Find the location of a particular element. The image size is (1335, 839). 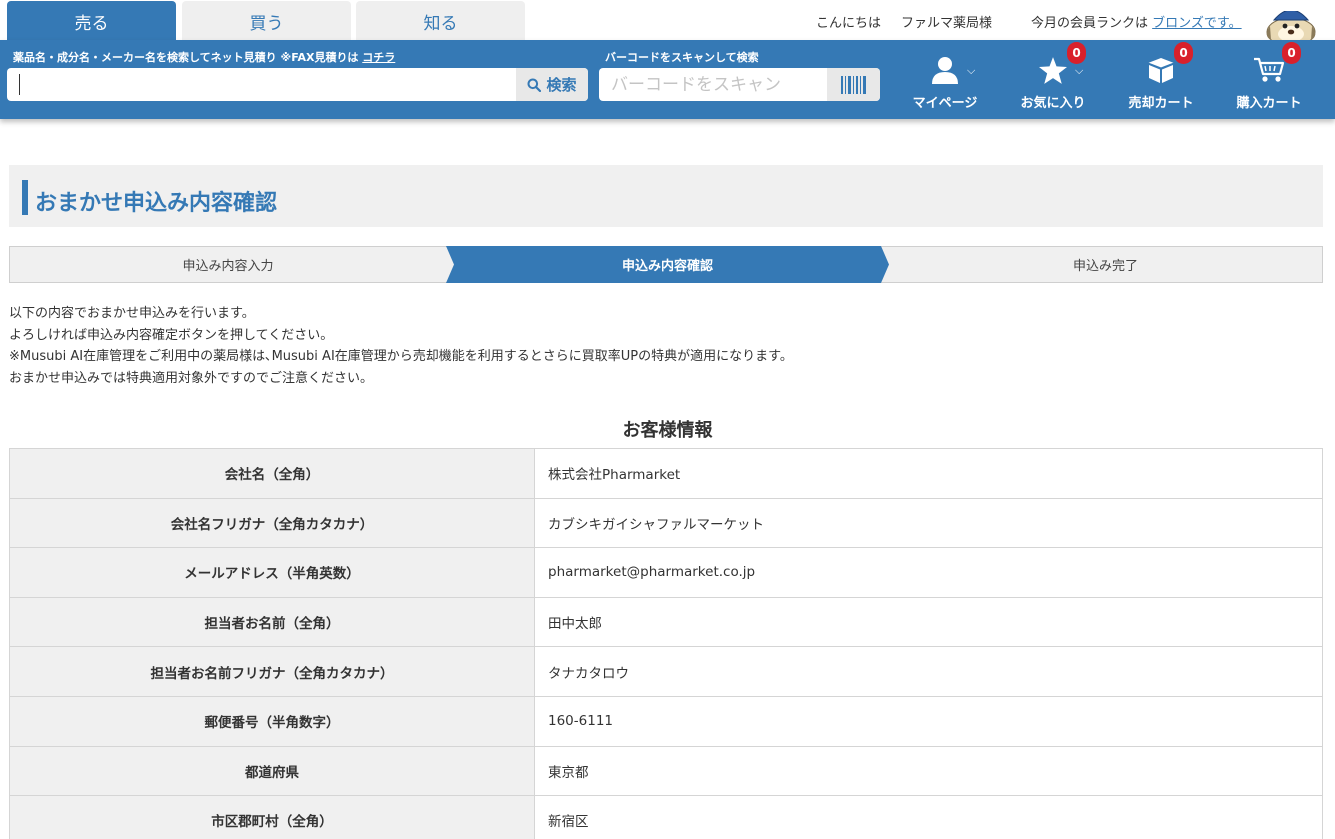

text-caret is located at coordinates (19, 84).